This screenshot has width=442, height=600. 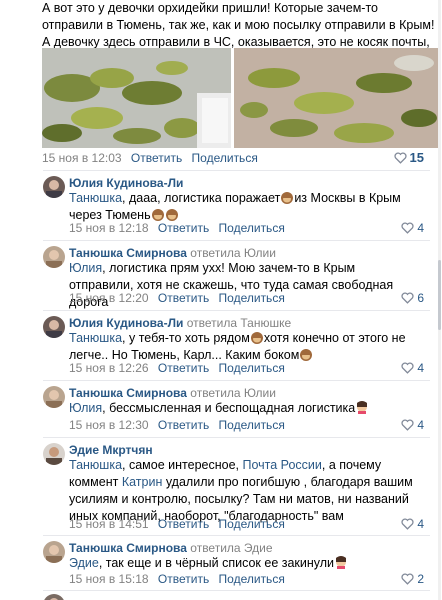 I want to click on comment-meta: 15 ноя в 12:20 Ответить Поделиться, so click(x=177, y=298).